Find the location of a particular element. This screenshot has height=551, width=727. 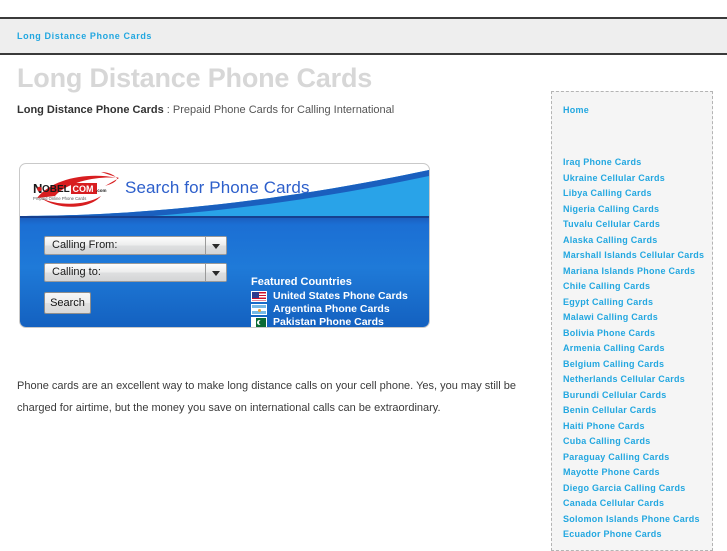

sidebar-item-home: Home is located at coordinates (635, 110).